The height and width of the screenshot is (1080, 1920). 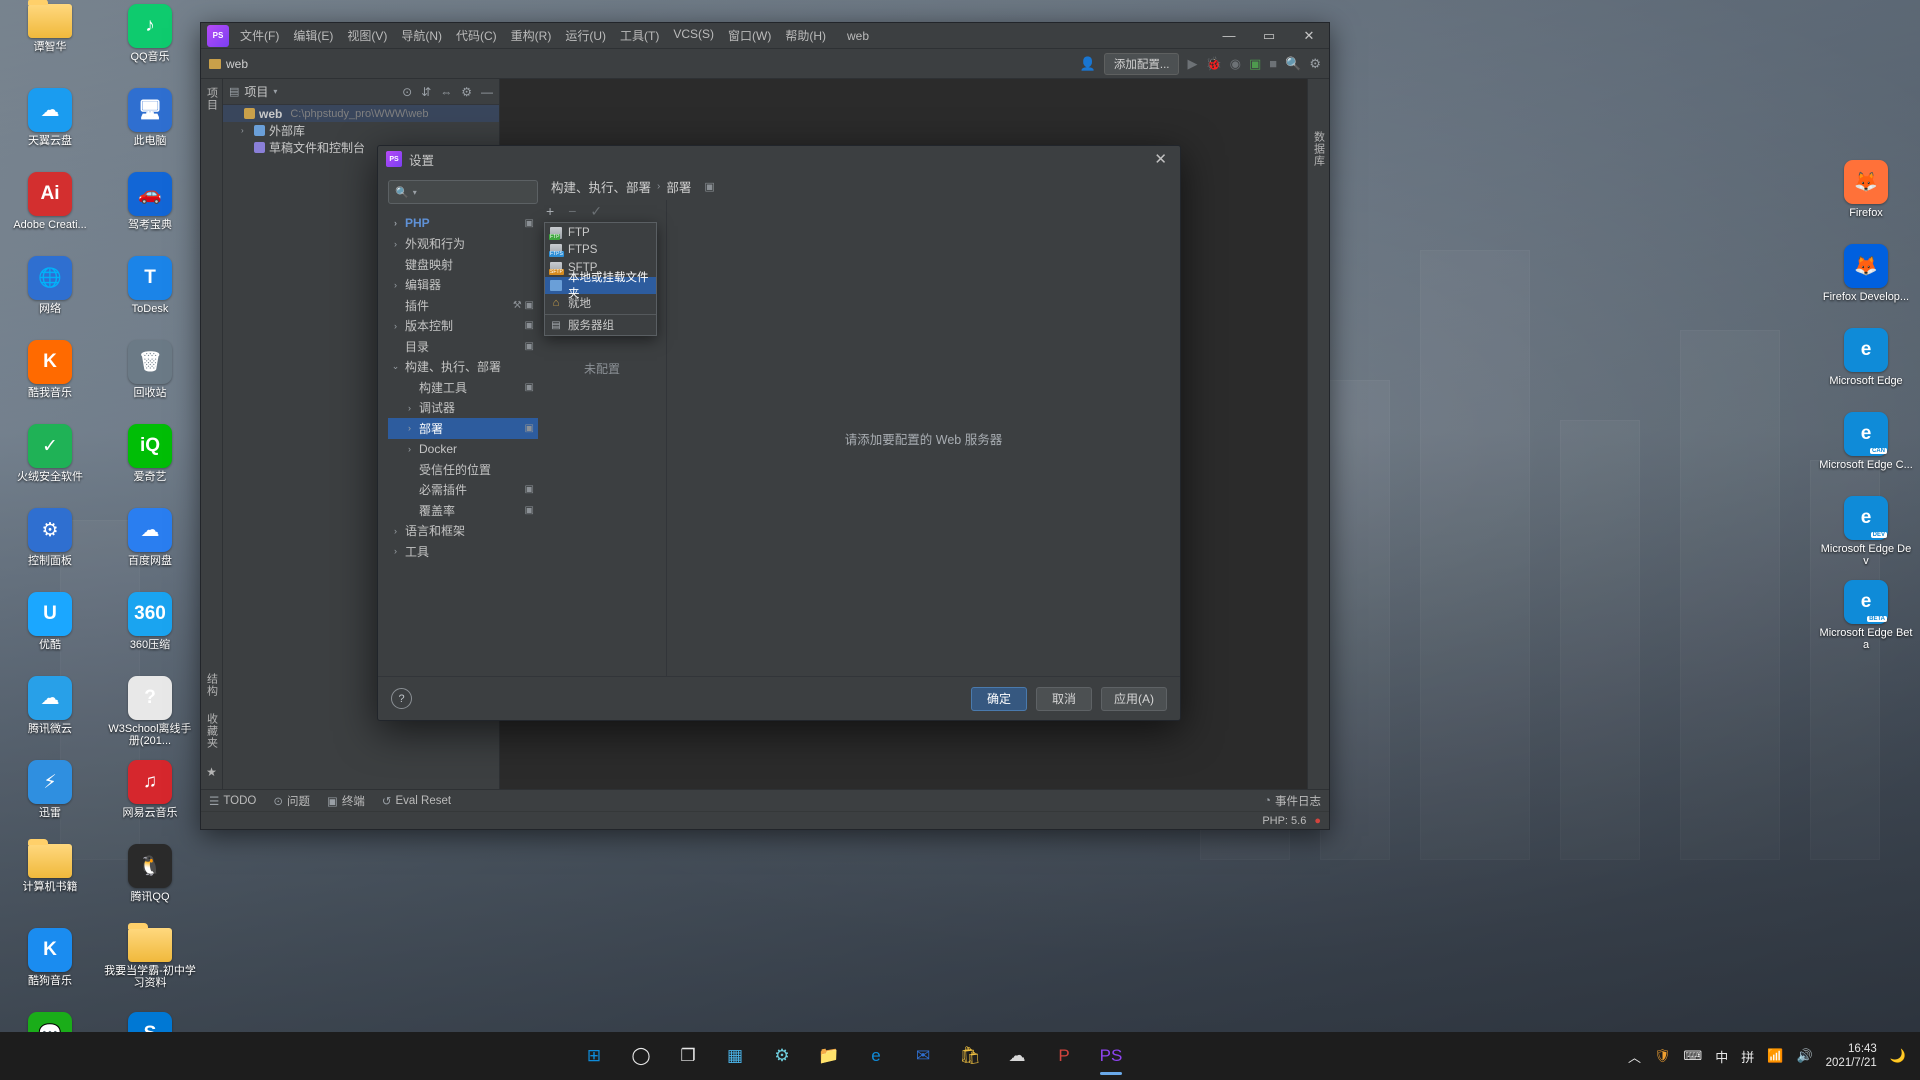 What do you see at coordinates (463, 490) in the screenshot?
I see `settings-tree-item: 必需插件 ▣` at bounding box center [463, 490].